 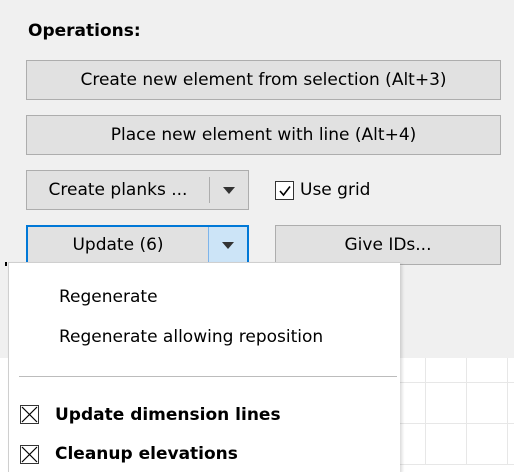 I want to click on checkmark-icon, so click(x=285, y=191).